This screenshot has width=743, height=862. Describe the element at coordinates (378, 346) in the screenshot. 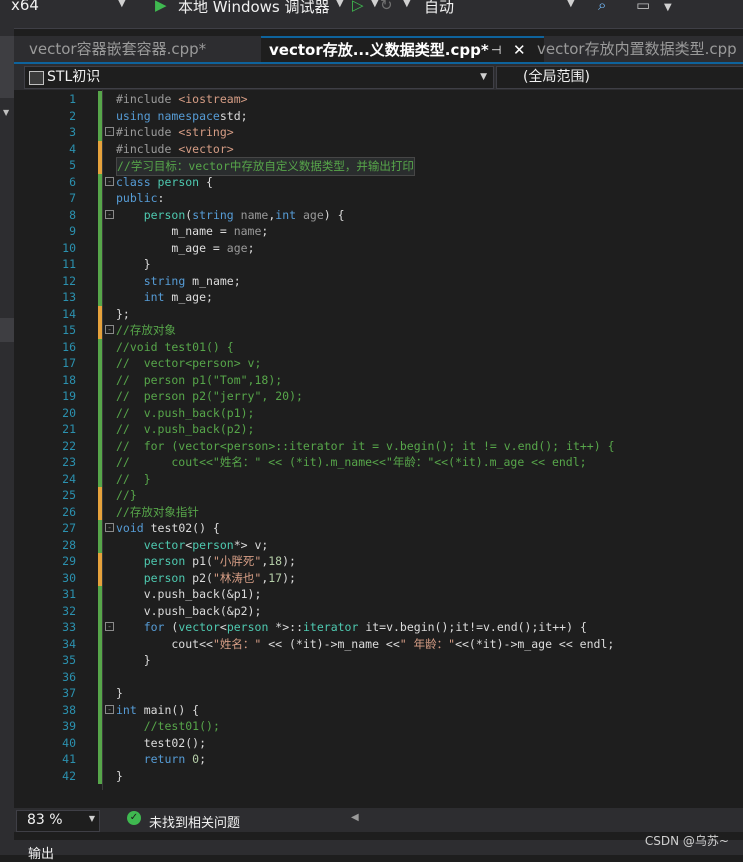

I see `code-line: 16 //void test01() {` at that location.